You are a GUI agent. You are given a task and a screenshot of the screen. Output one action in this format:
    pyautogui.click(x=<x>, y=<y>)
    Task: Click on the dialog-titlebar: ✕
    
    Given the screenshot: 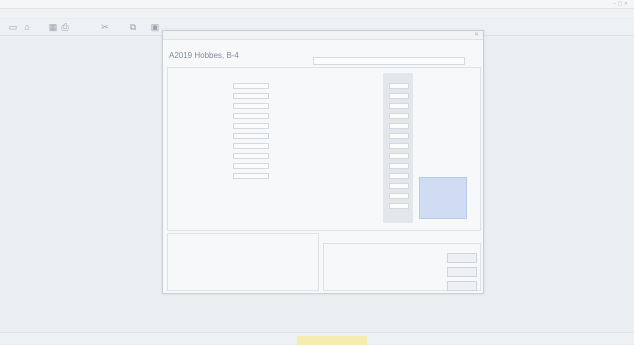 What is the action you would take?
    pyautogui.click(x=323, y=35)
    